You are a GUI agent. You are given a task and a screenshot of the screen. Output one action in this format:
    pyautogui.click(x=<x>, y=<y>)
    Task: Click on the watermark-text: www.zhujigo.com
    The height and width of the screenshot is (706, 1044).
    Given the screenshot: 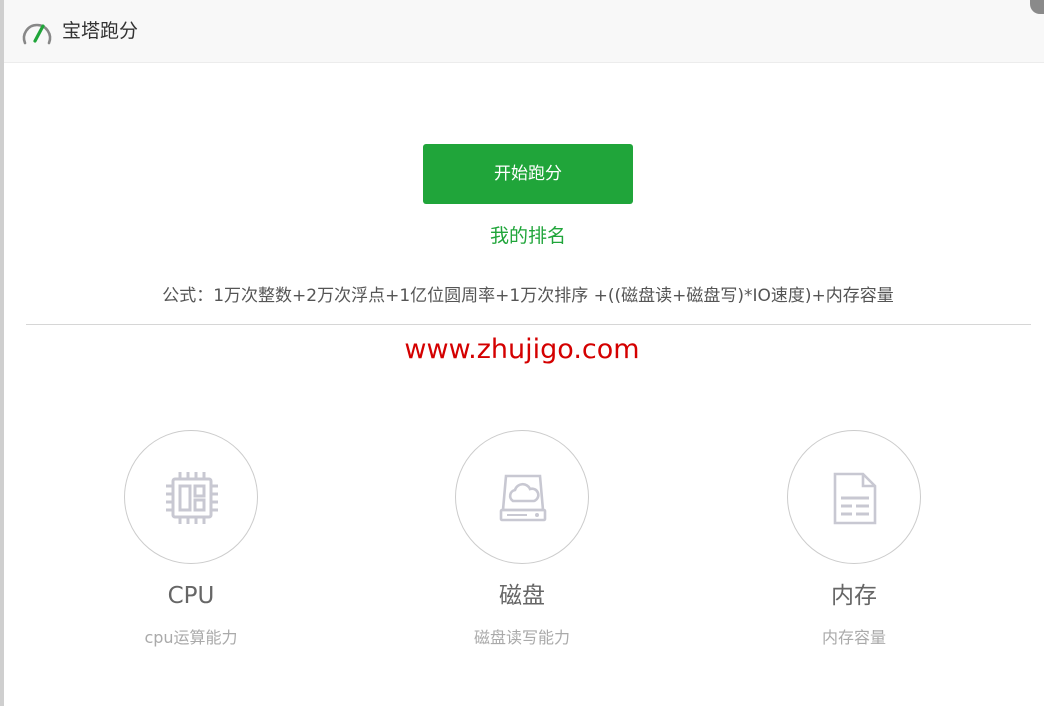 What is the action you would take?
    pyautogui.click(x=522, y=349)
    